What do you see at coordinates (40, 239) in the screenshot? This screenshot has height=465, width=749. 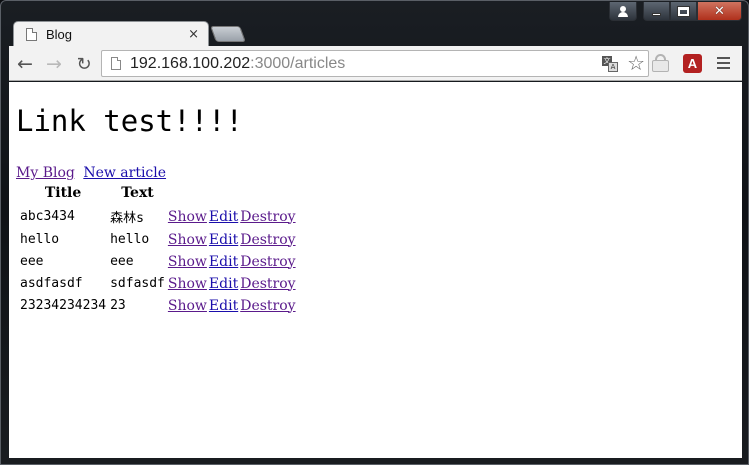 I see `article-title-cell: hello` at bounding box center [40, 239].